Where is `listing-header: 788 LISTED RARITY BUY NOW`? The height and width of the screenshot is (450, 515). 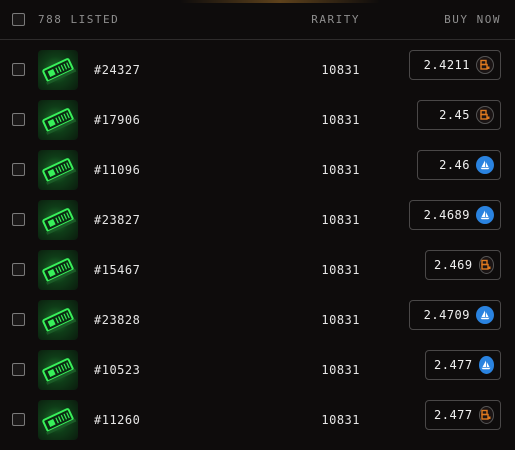
listing-header: 788 LISTED RARITY BUY NOW is located at coordinates (257, 20).